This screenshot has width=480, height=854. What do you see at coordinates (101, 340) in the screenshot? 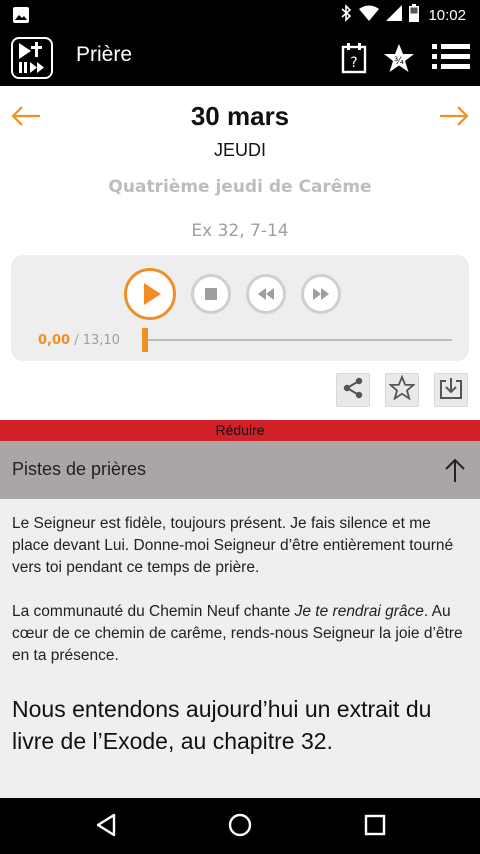
I see `total-time: 13,10` at bounding box center [101, 340].